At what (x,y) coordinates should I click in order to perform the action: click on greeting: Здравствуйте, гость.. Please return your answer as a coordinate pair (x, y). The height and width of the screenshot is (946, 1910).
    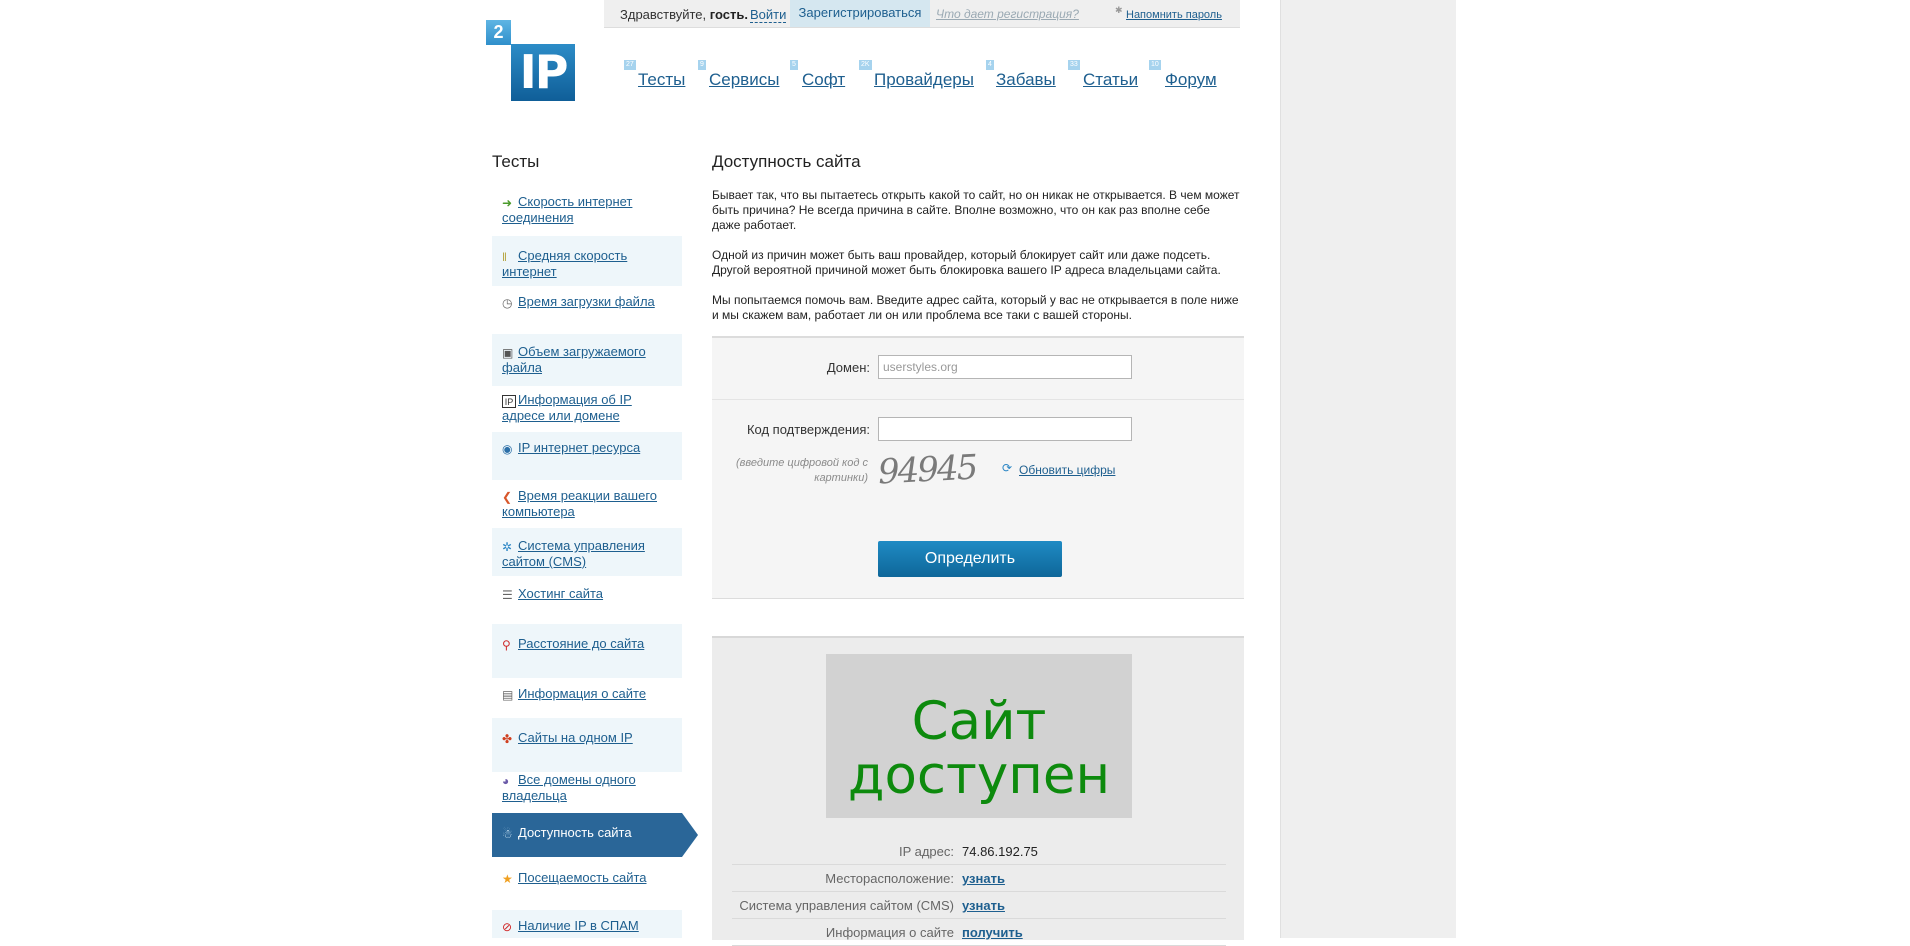
    Looking at the image, I should click on (684, 14).